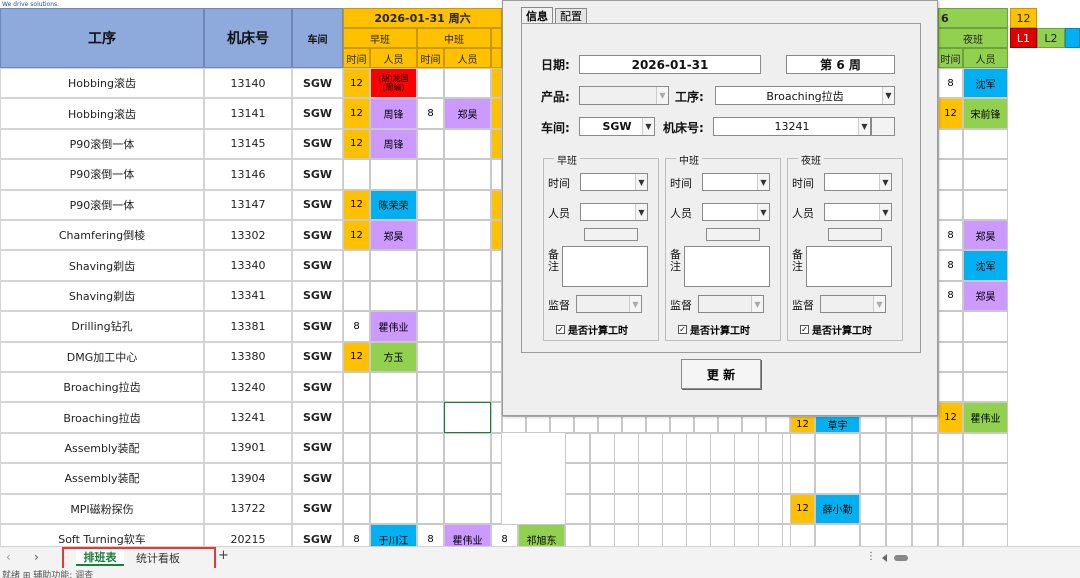  Describe the element at coordinates (617, 126) in the screenshot. I see `workshop-dropdown: SGW ▼` at that location.